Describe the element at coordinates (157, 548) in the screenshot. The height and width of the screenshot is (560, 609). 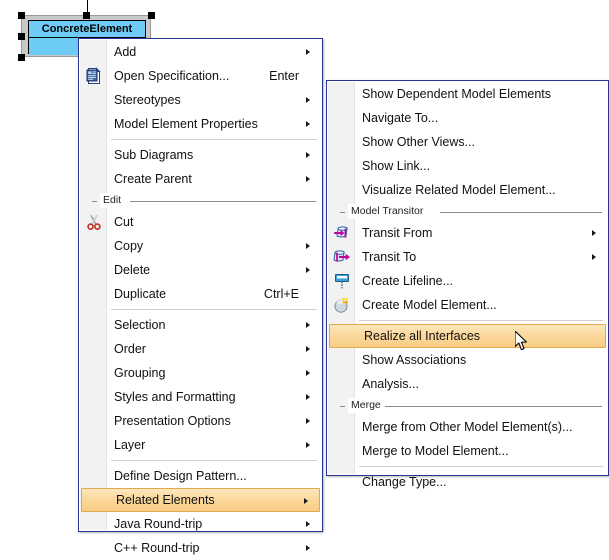
I see `menu-item-label: C++ Round-trip` at that location.